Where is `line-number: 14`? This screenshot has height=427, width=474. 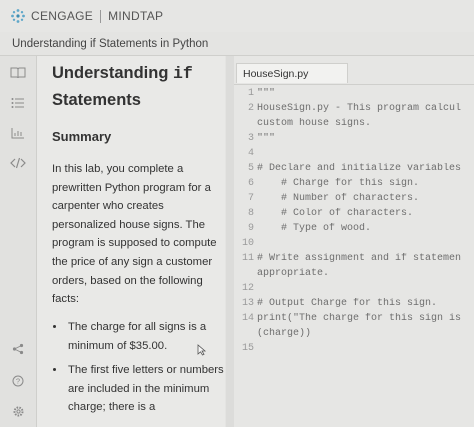 line-number: 14 is located at coordinates (247, 318).